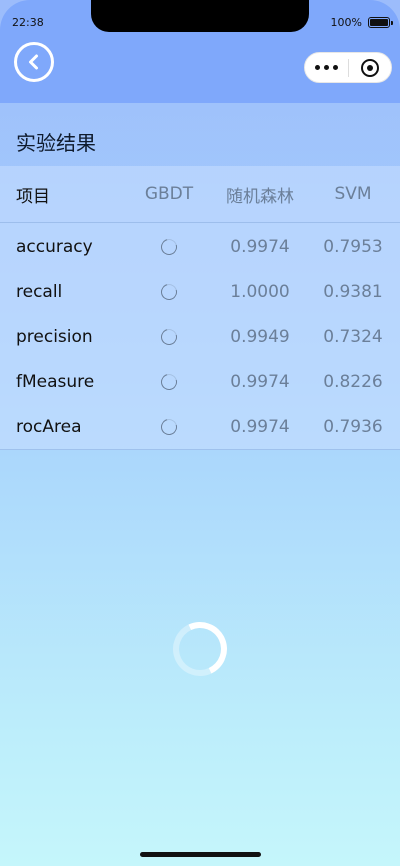 The image size is (400, 866). Describe the element at coordinates (326, 67) in the screenshot. I see `more-dots-icon` at that location.